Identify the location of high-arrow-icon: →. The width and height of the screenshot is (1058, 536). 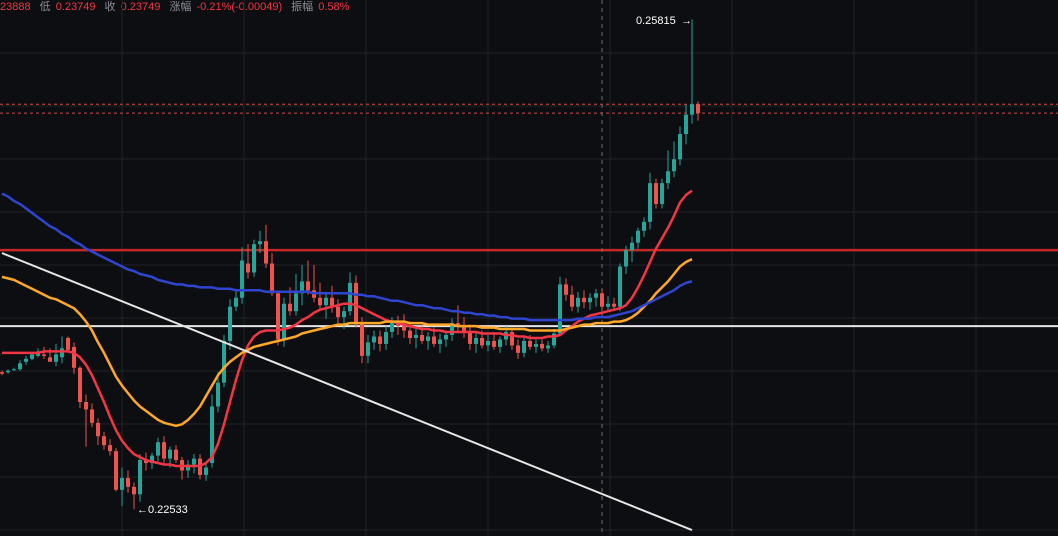
(686, 21).